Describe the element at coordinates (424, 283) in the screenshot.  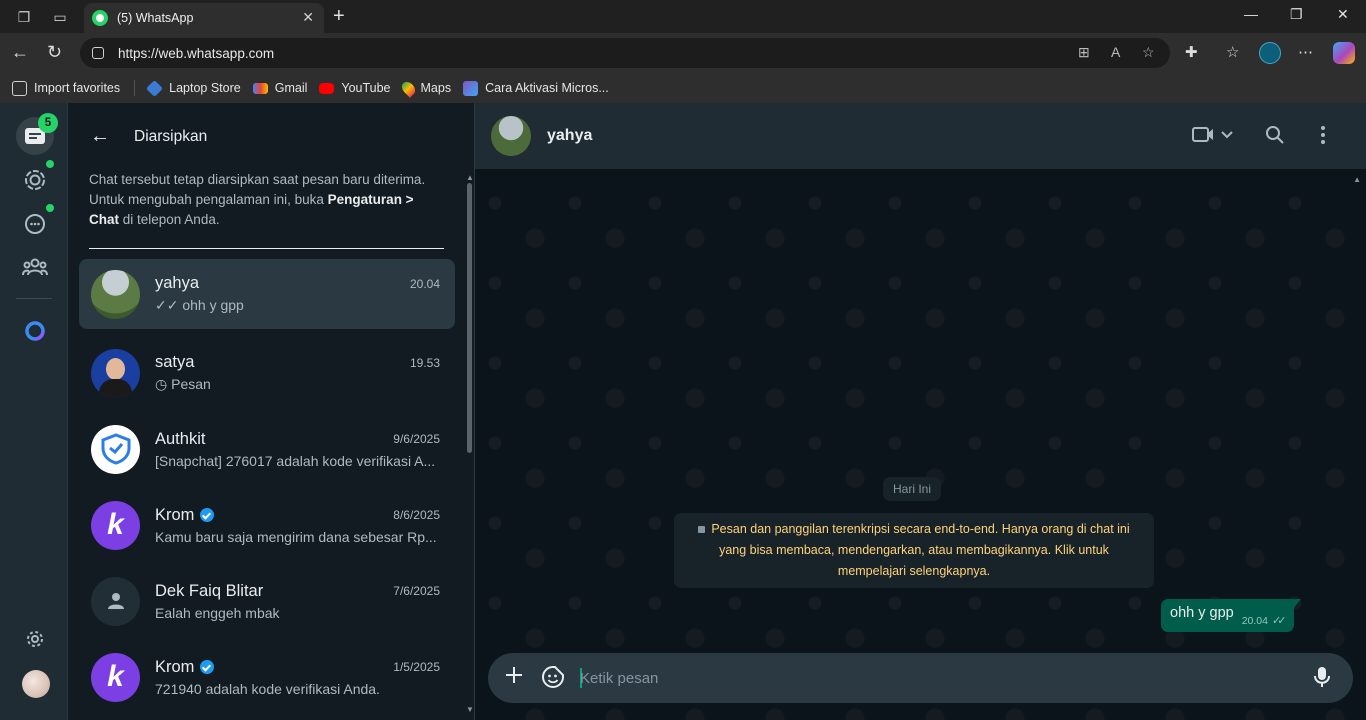
I see `chat-time: 20.04` at that location.